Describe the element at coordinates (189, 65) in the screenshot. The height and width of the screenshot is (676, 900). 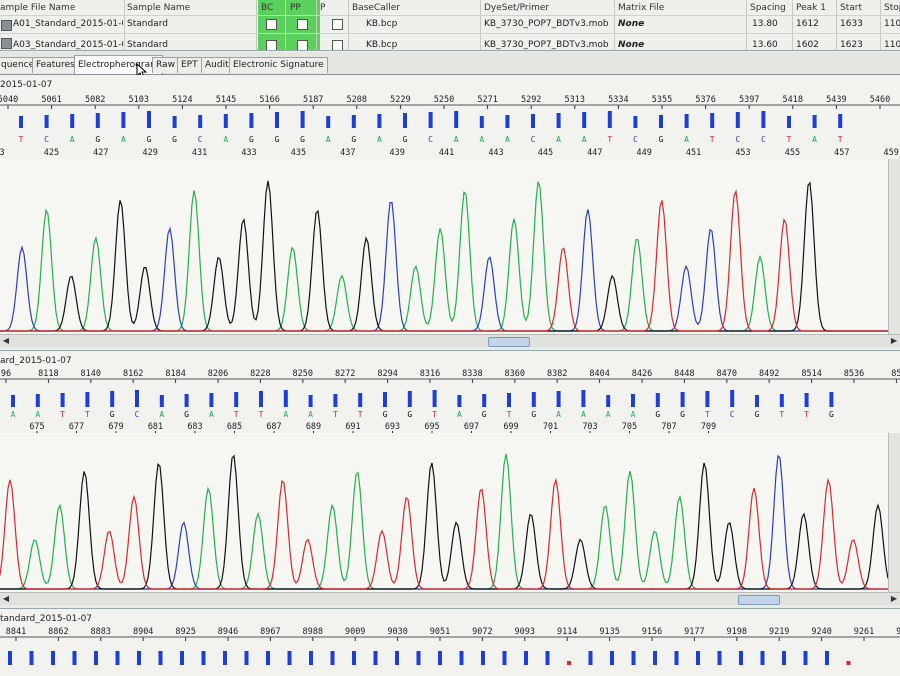
I see `tab-ept: EPT` at that location.